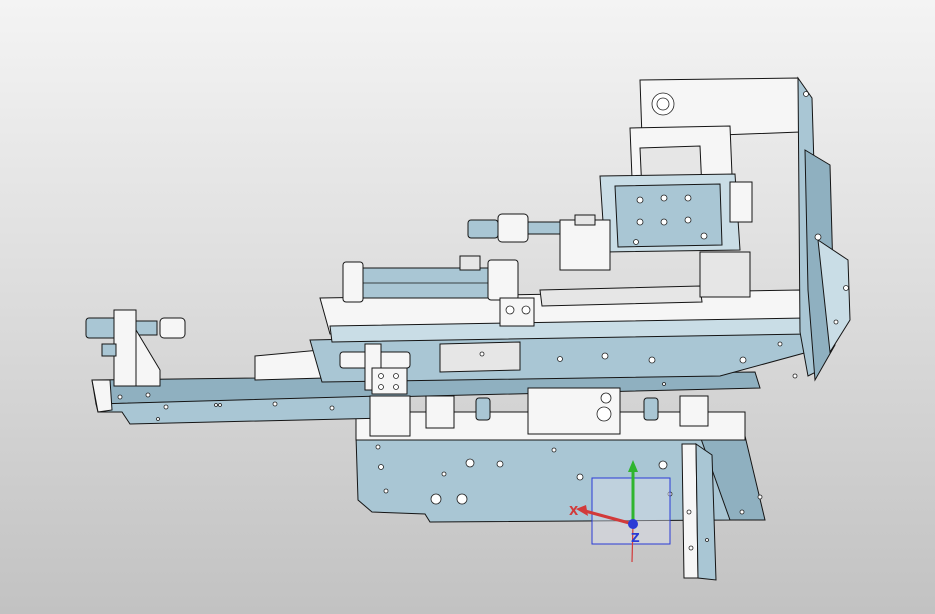  I want to click on left-end-adjuster, so click(135, 348).